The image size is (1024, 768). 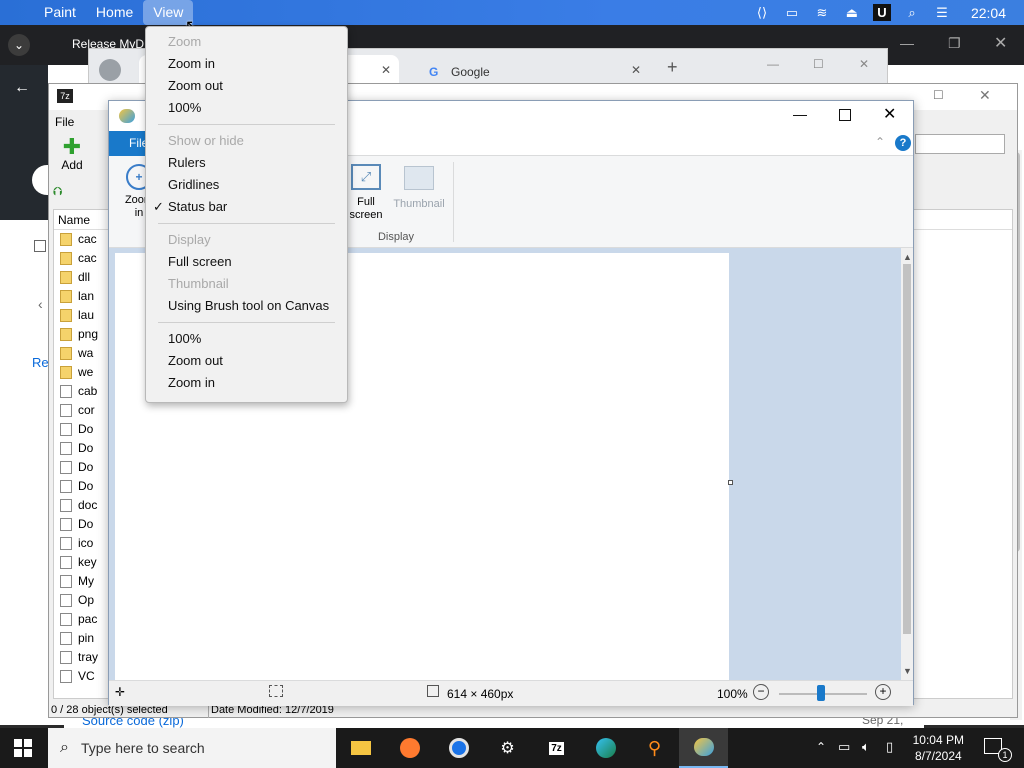 I want to click on app-menu-paint: Paint, so click(x=60, y=12).